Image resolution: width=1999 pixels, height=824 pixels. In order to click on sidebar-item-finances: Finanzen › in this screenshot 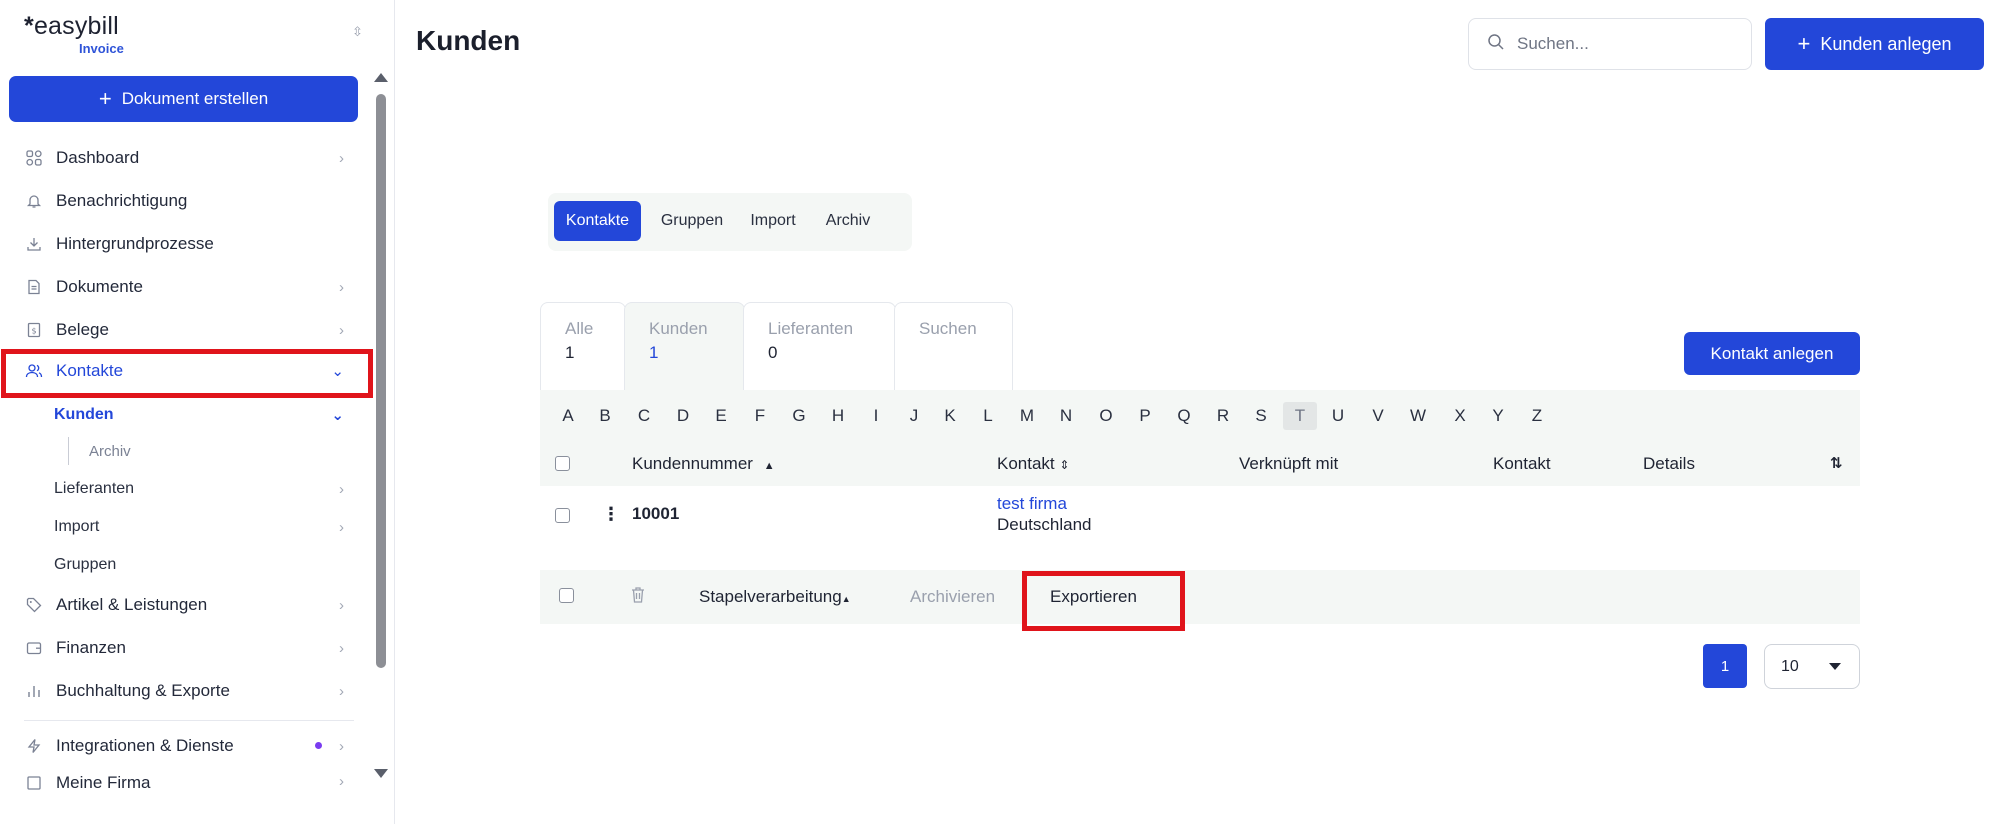, I will do `click(184, 648)`.